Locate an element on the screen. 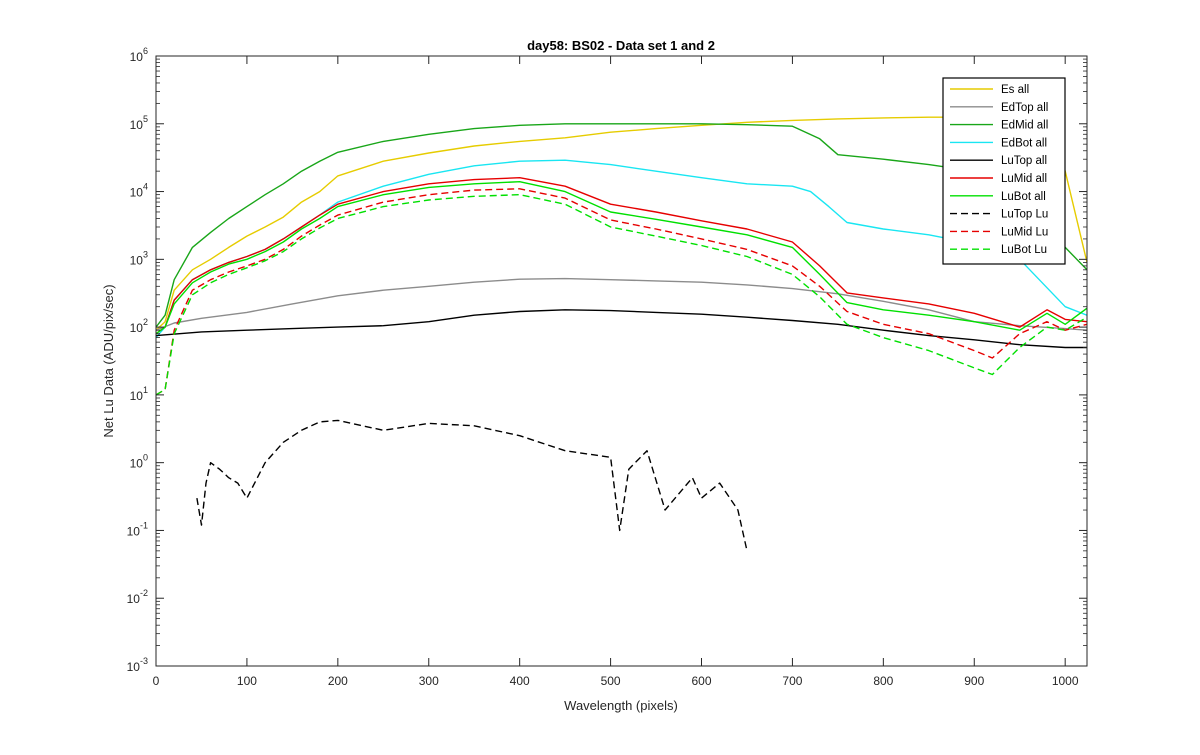 The width and height of the screenshot is (1200, 755). legend-label: EdBot all is located at coordinates (1024, 143).